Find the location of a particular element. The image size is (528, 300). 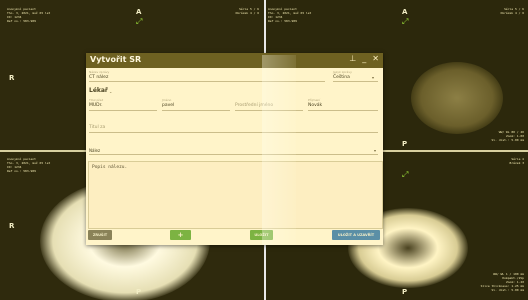

title-before-field: MUDr. is located at coordinates (96, 105).